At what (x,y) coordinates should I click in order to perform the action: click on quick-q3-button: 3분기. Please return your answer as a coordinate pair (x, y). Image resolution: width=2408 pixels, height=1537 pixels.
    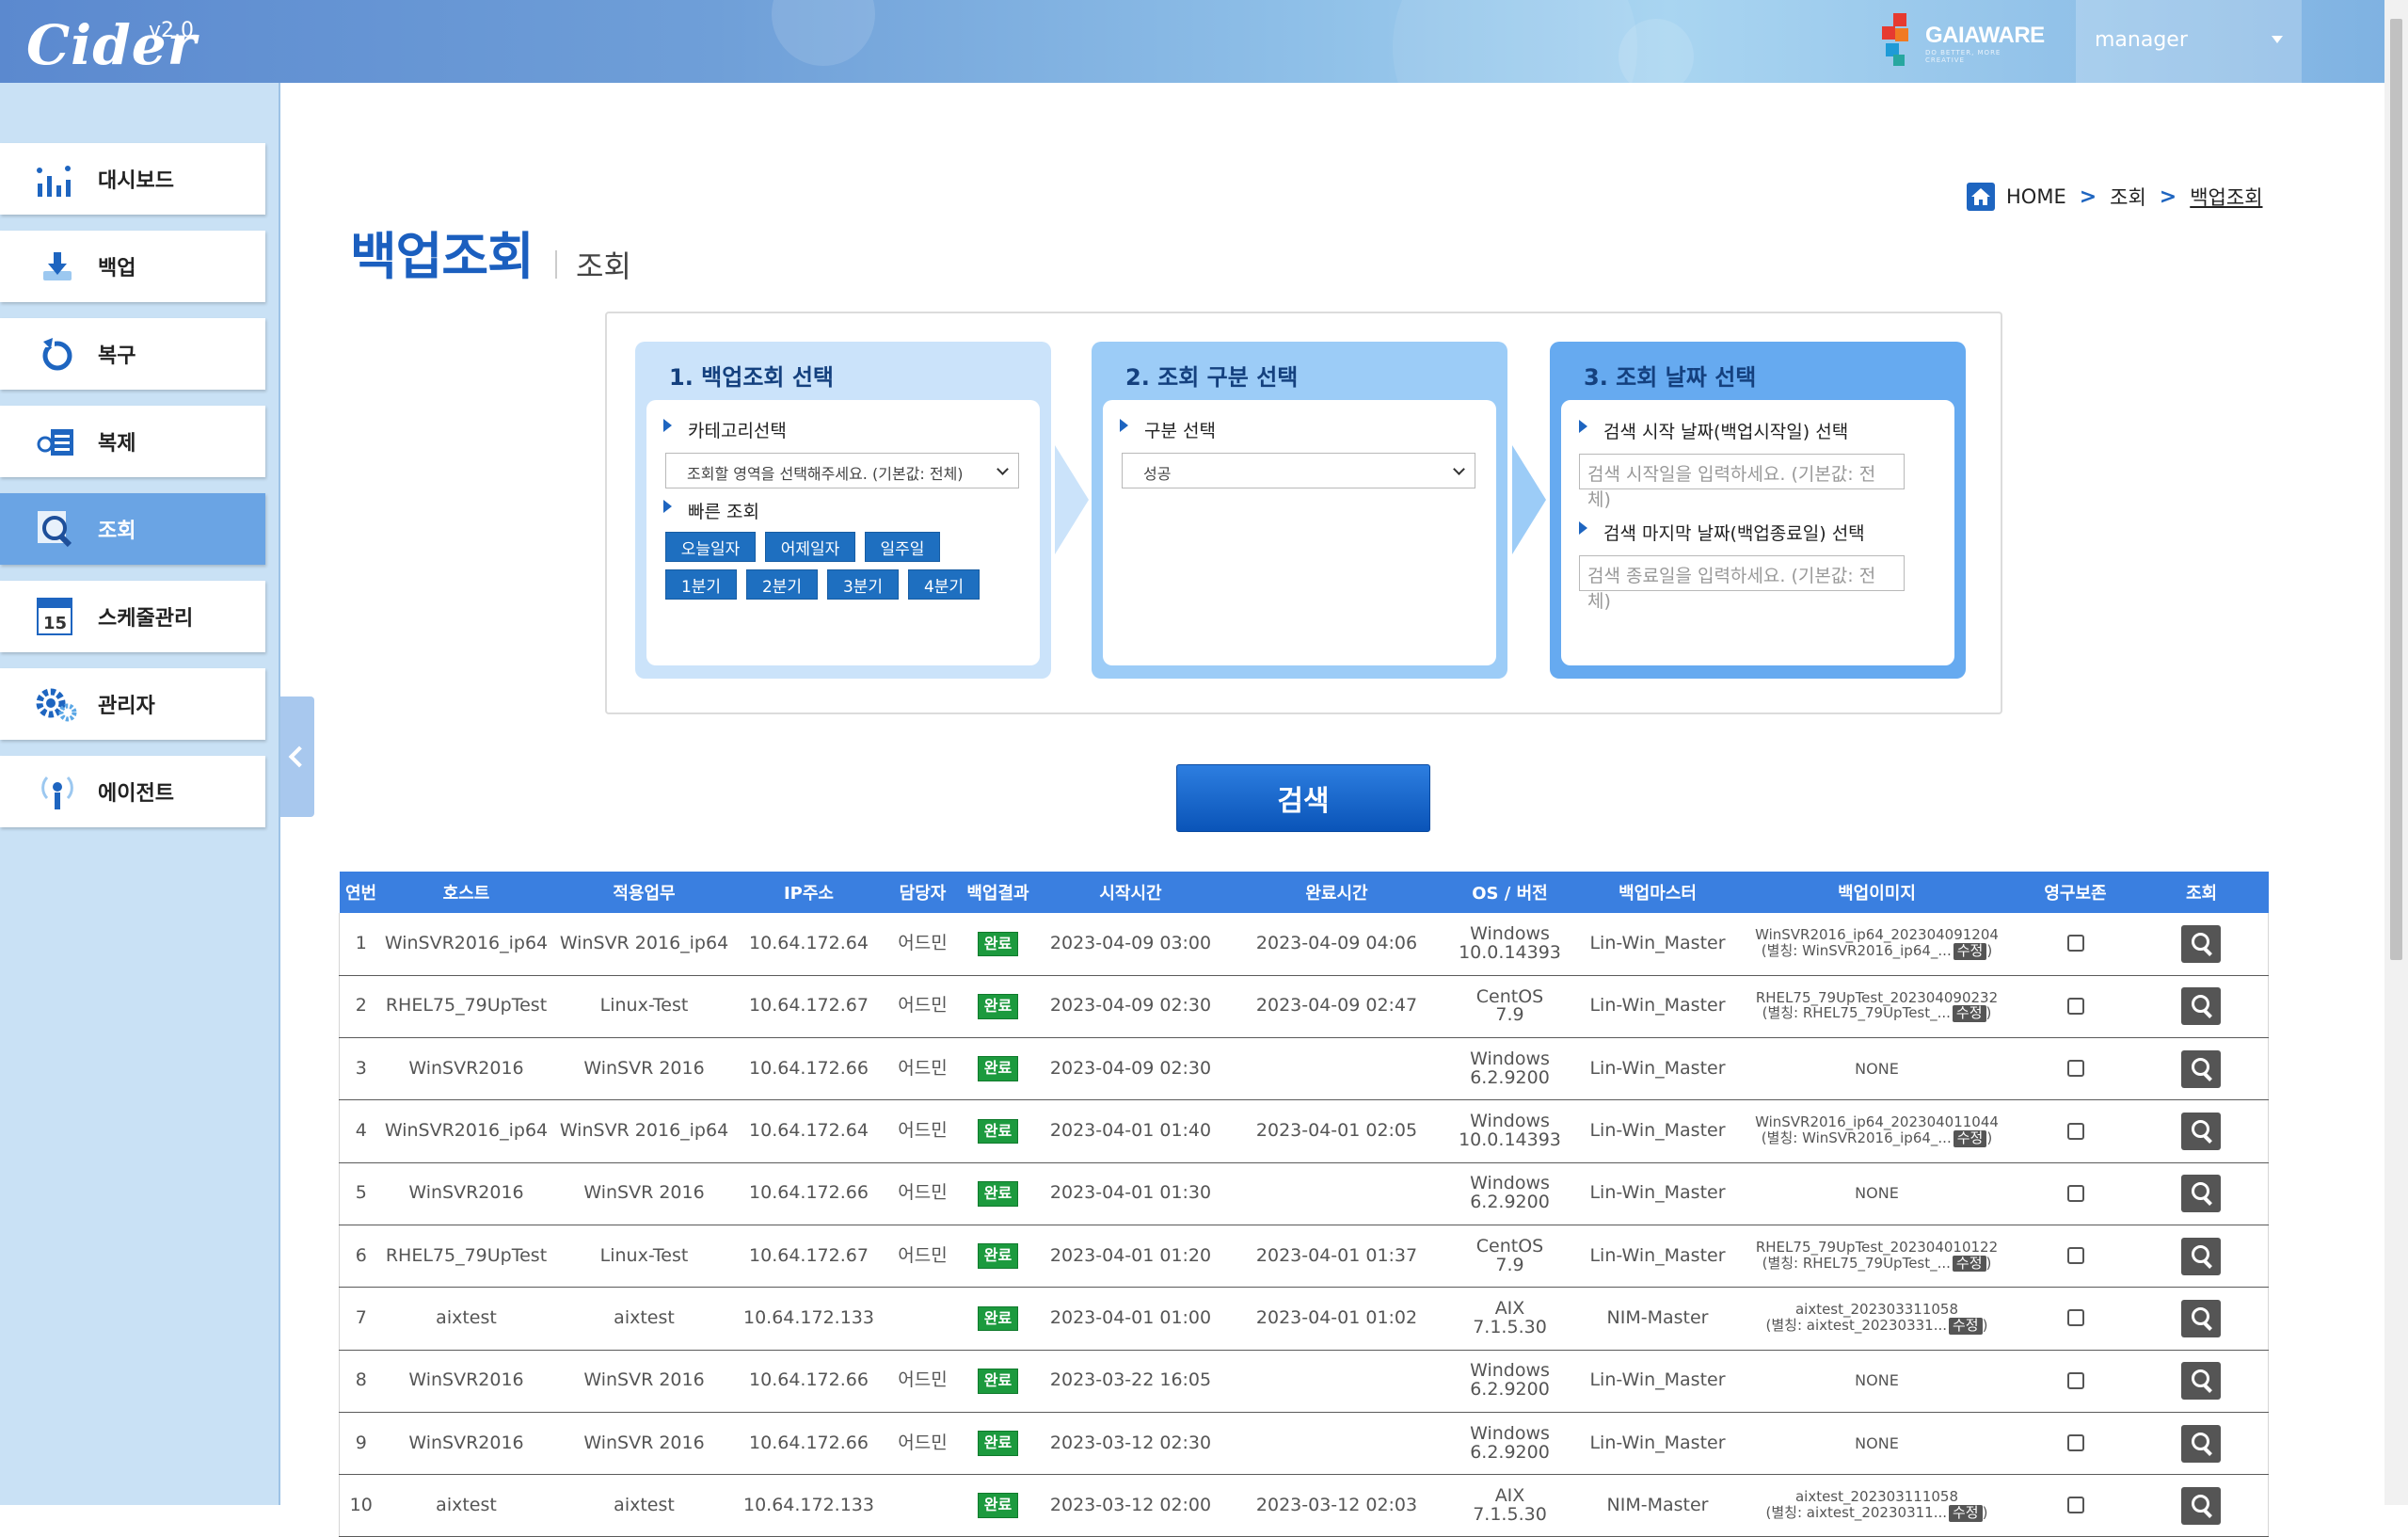
    Looking at the image, I should click on (863, 584).